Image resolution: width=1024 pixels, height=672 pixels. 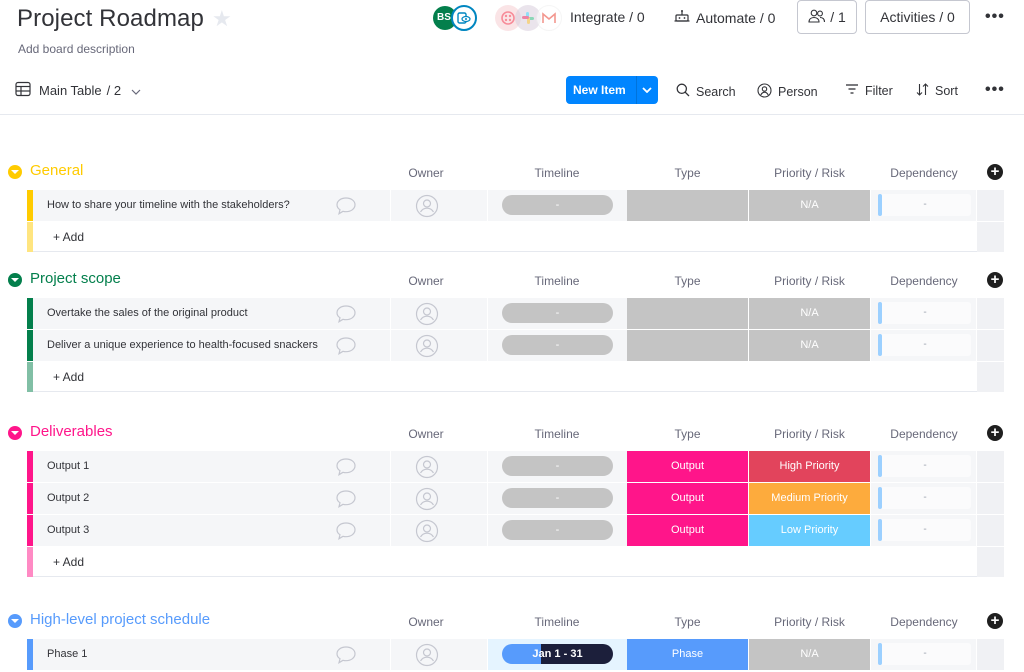 I want to click on priority-status-label: Medium Priority, so click(x=809, y=498).